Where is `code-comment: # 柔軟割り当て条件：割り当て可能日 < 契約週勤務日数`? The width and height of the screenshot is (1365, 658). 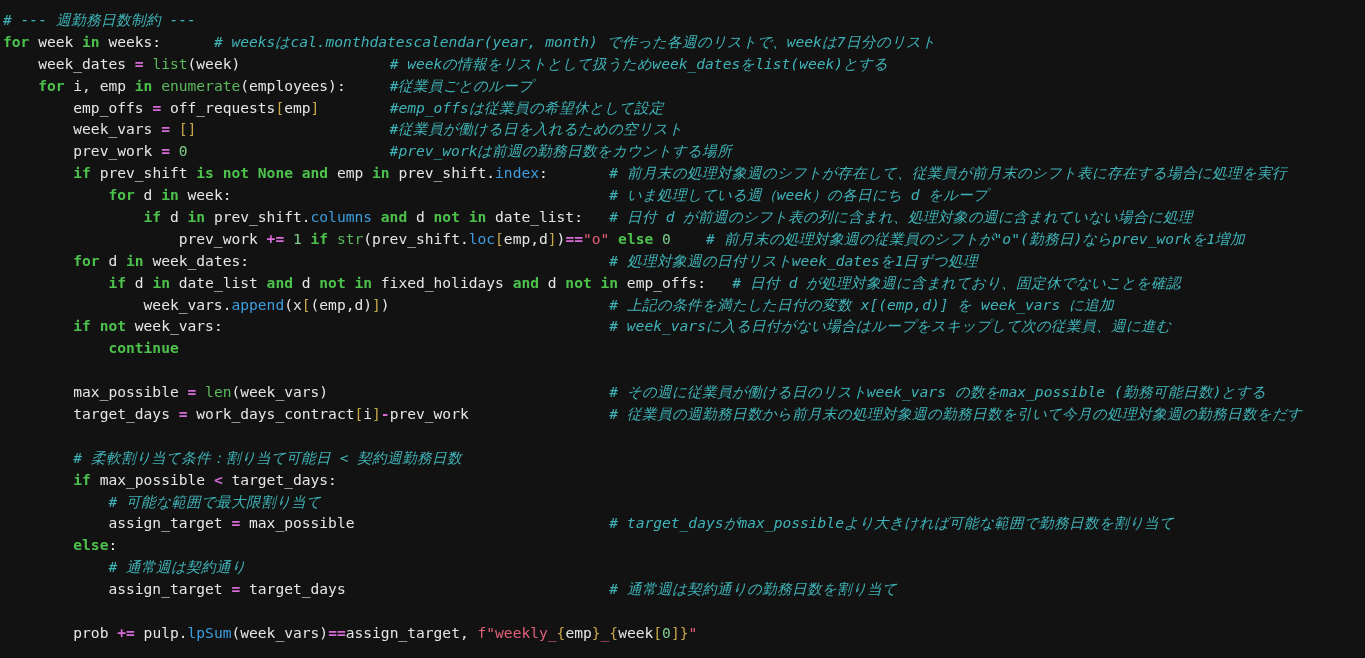 code-comment: # 柔軟割り当て条件：割り当て可能日 < 契約週勤務日数 is located at coordinates (267, 457).